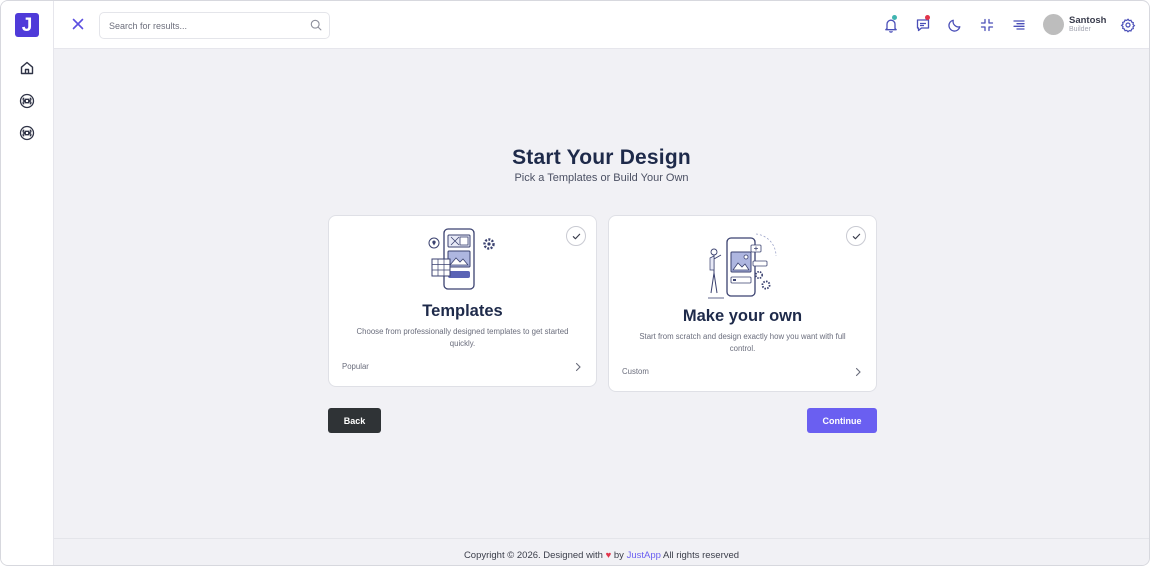 The height and width of the screenshot is (566, 1150). Describe the element at coordinates (316, 25) in the screenshot. I see `search-icon` at that location.